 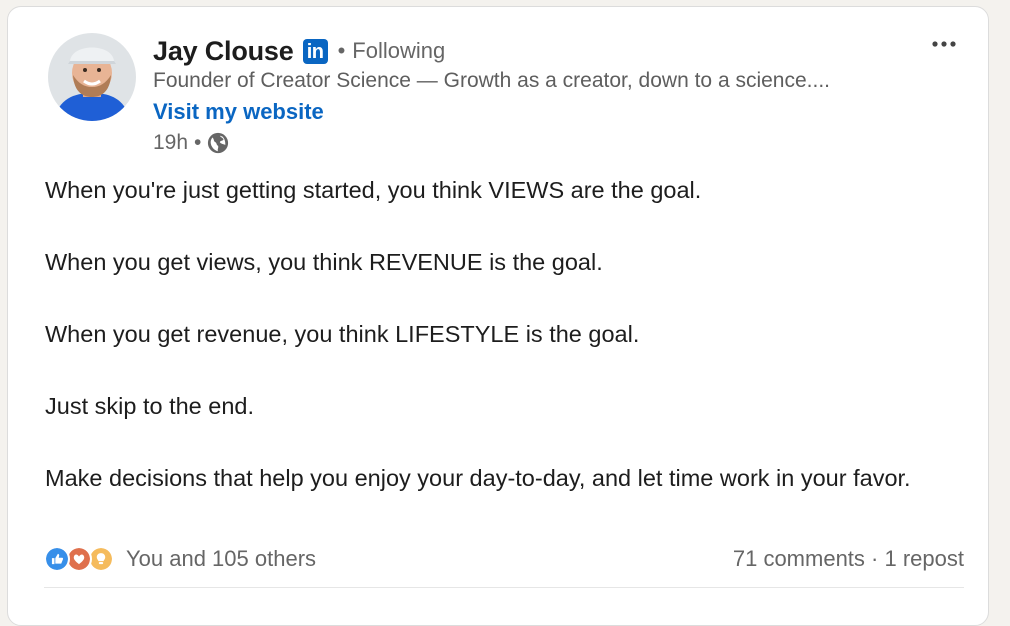 What do you see at coordinates (799, 558) in the screenshot?
I see `comments-count-link: 71 comments` at bounding box center [799, 558].